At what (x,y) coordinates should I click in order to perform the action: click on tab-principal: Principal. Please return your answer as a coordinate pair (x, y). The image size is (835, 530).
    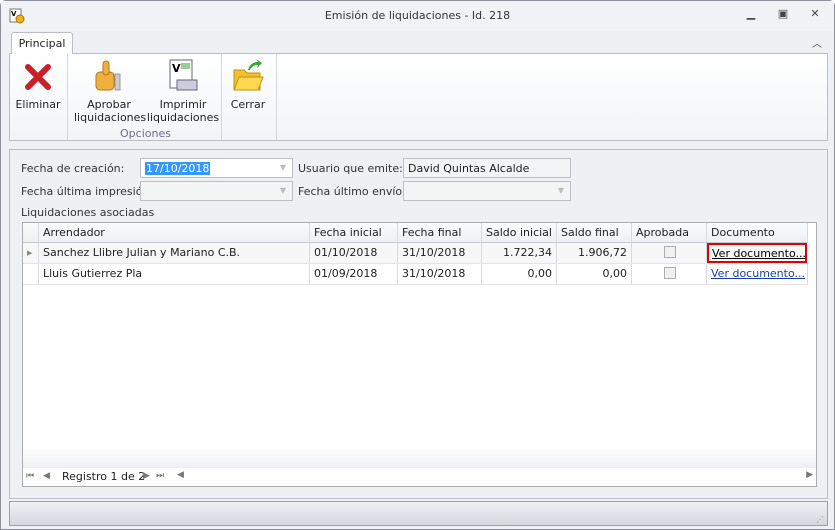
    Looking at the image, I should click on (42, 43).